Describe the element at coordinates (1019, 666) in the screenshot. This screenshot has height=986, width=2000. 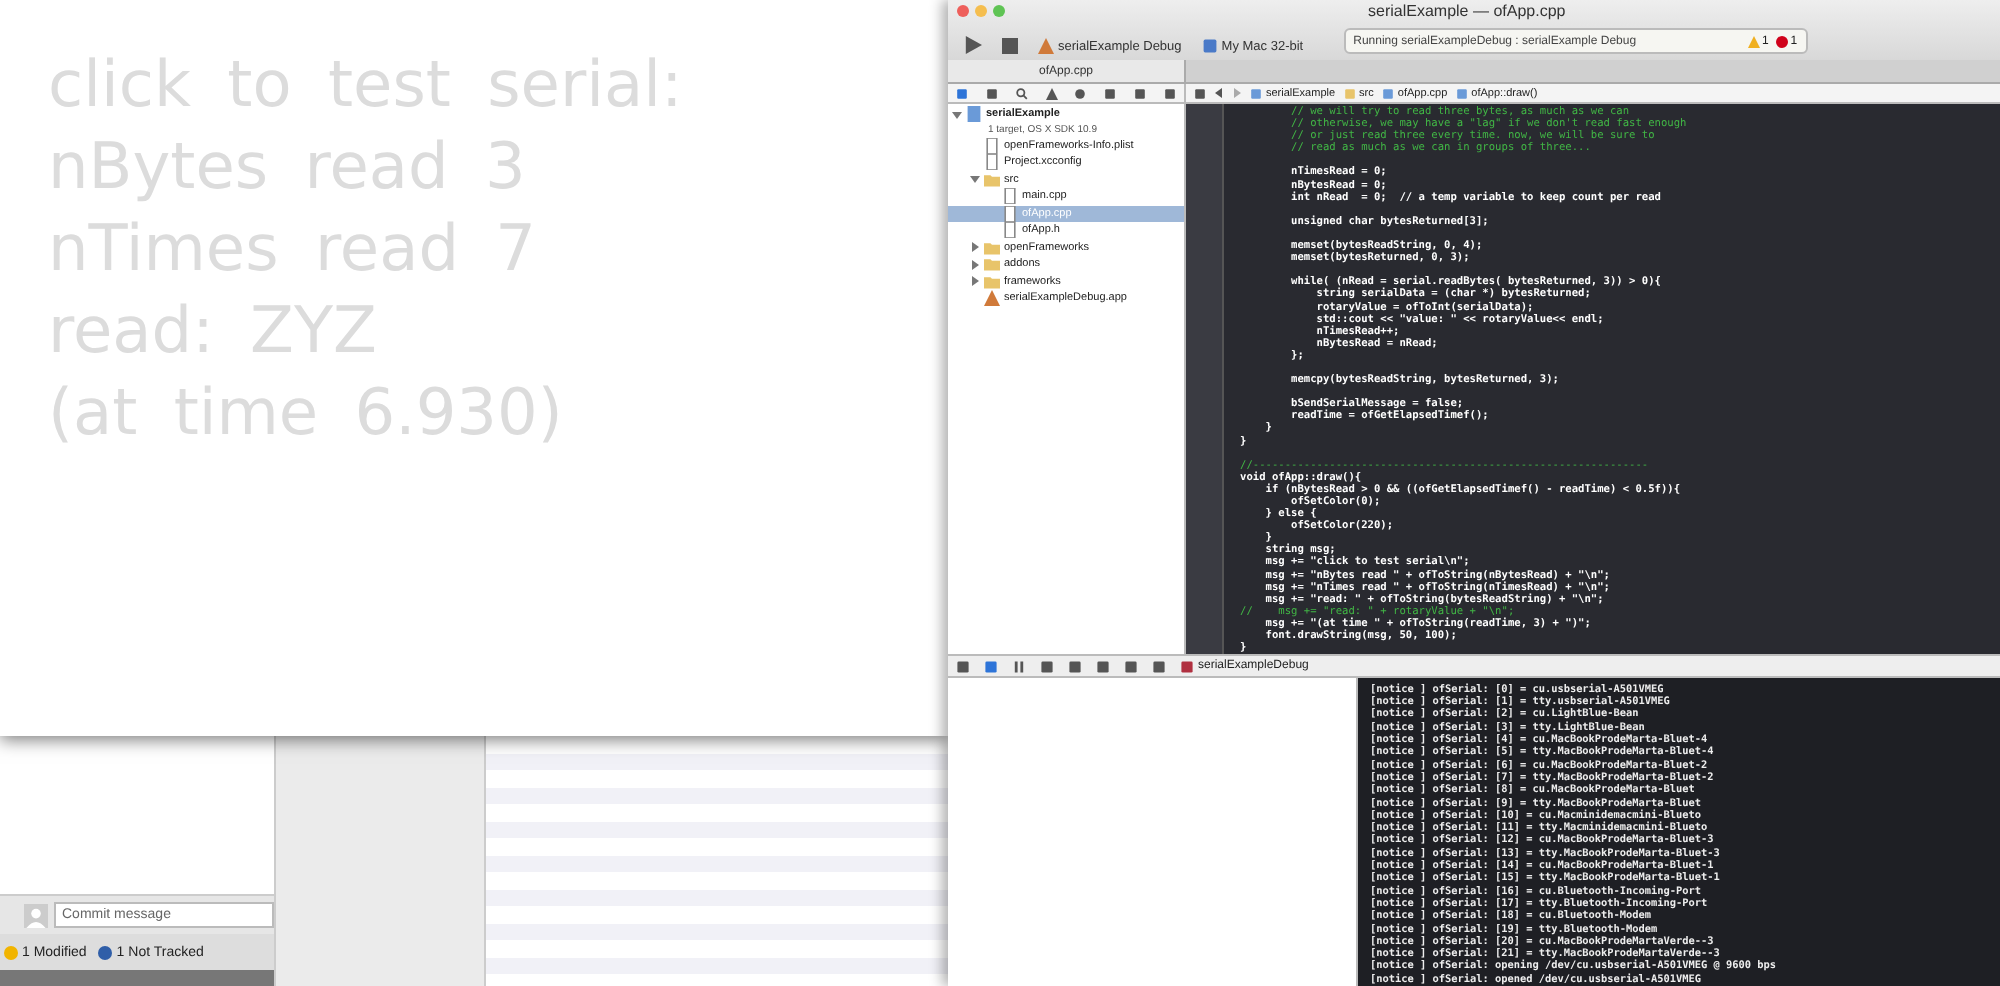
I see `pause-icon` at that location.